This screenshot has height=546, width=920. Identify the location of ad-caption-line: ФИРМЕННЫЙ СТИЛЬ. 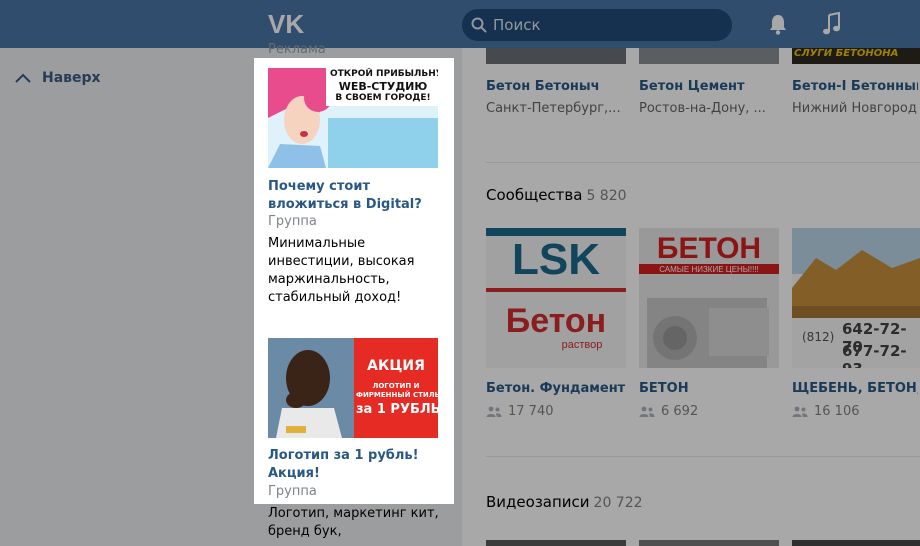
(397, 395).